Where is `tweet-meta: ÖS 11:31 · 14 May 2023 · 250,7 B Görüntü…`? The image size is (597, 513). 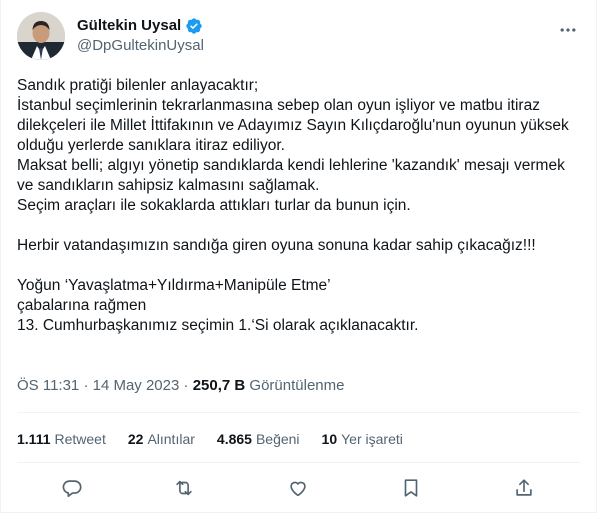 tweet-meta: ÖS 11:31 · 14 May 2023 · 250,7 B Görüntü… is located at coordinates (180, 386).